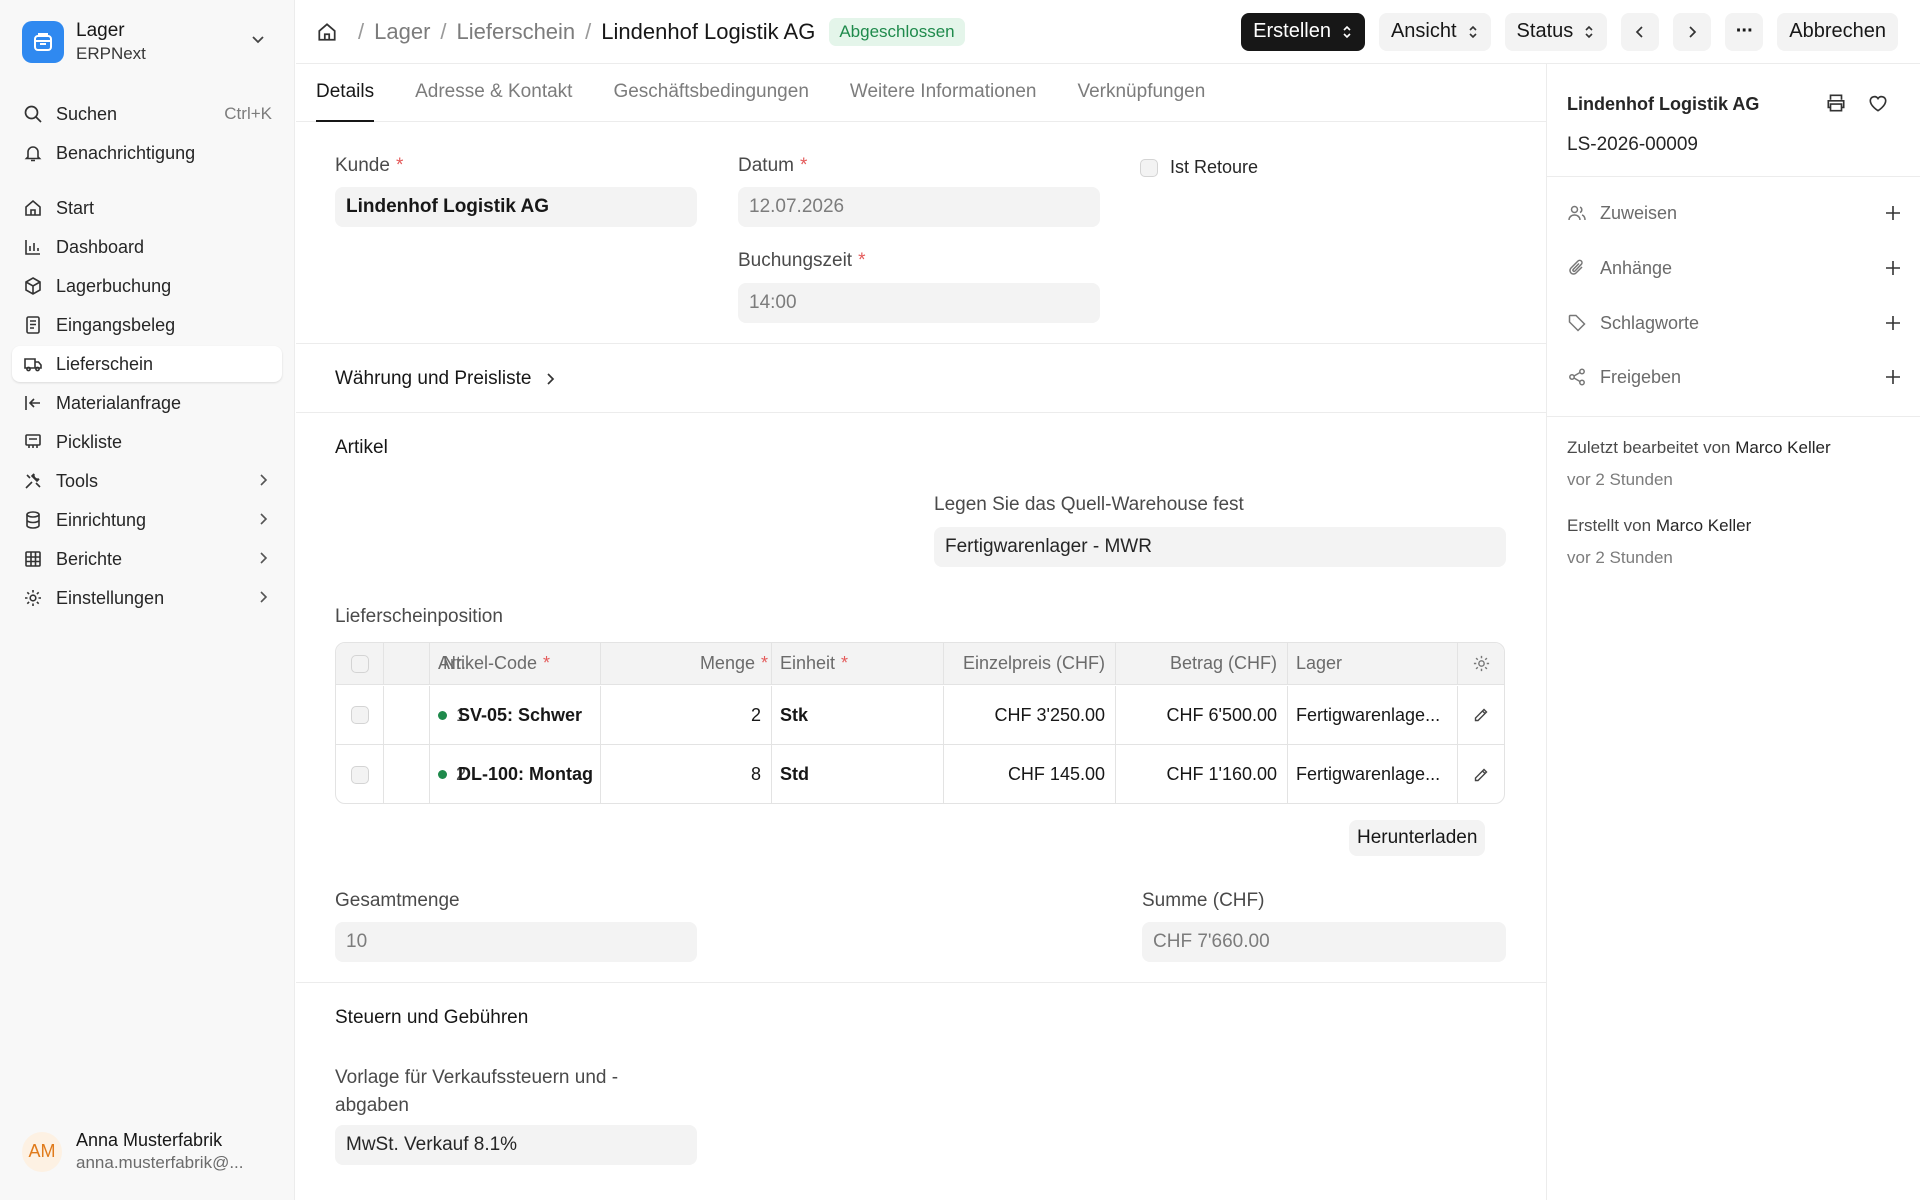 This screenshot has width=1920, height=1200. I want to click on panel-divider, so click(1733, 416).